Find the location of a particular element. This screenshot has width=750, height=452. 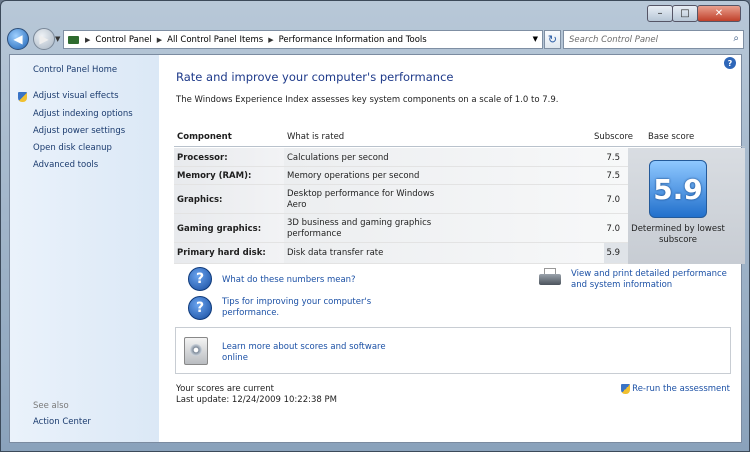

sidebar-item-action-center: Action Center is located at coordinates (62, 422).